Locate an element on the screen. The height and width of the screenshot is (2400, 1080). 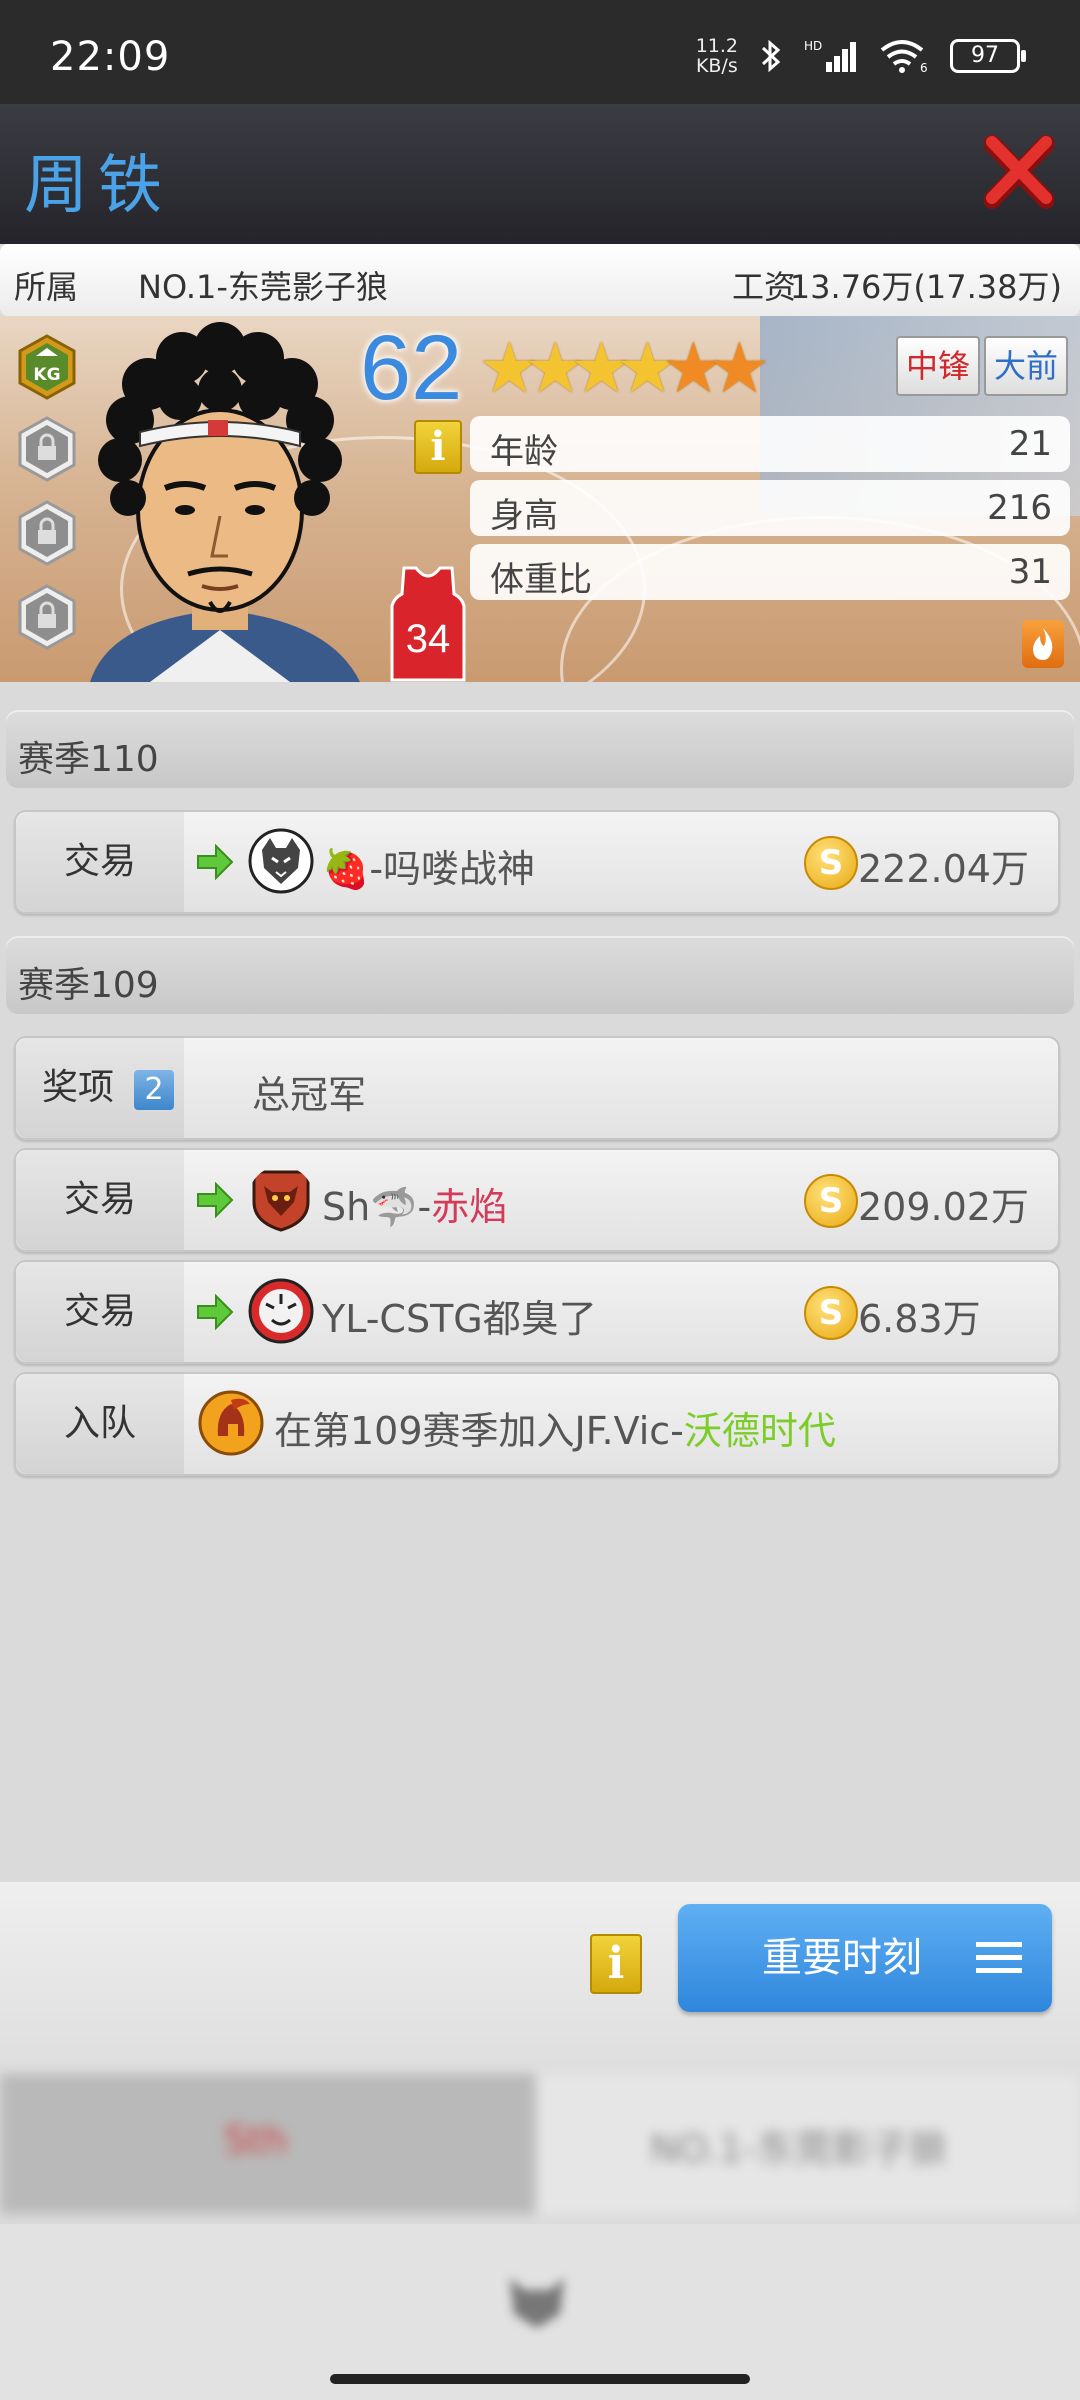
kg-skill-badge-icon: KG is located at coordinates (47, 367).